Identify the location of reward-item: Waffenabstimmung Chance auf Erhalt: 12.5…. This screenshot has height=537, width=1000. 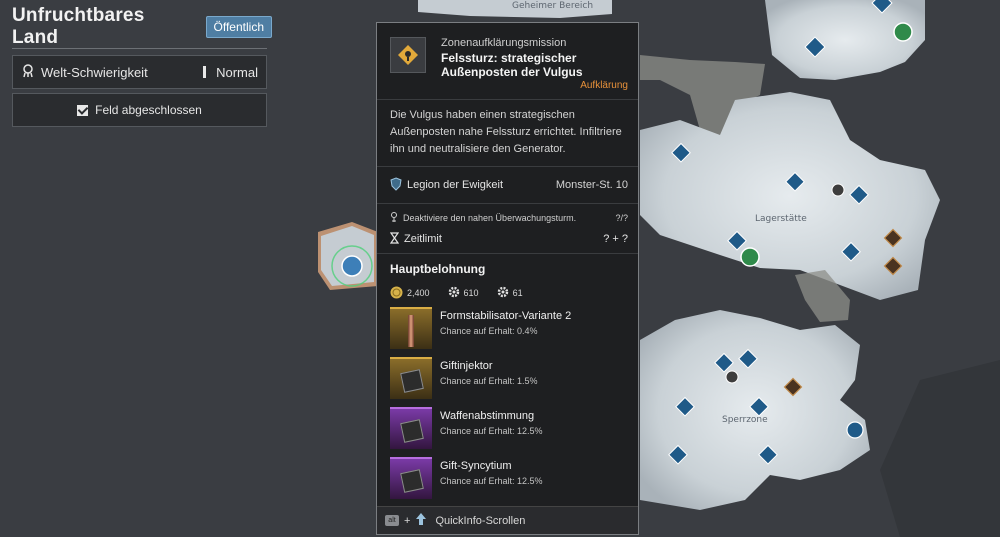
(514, 429).